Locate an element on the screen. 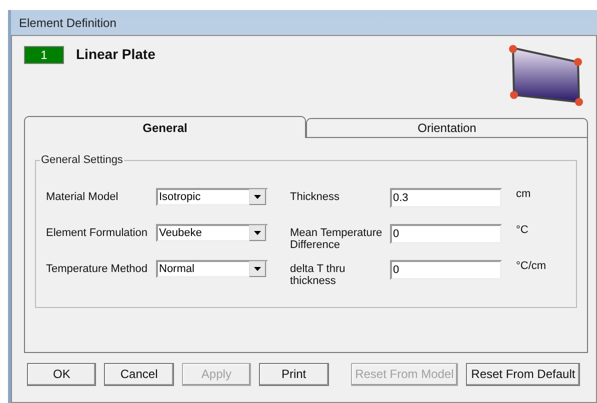 The width and height of the screenshot is (597, 403). field-label: delta T thru thickness is located at coordinates (318, 275).